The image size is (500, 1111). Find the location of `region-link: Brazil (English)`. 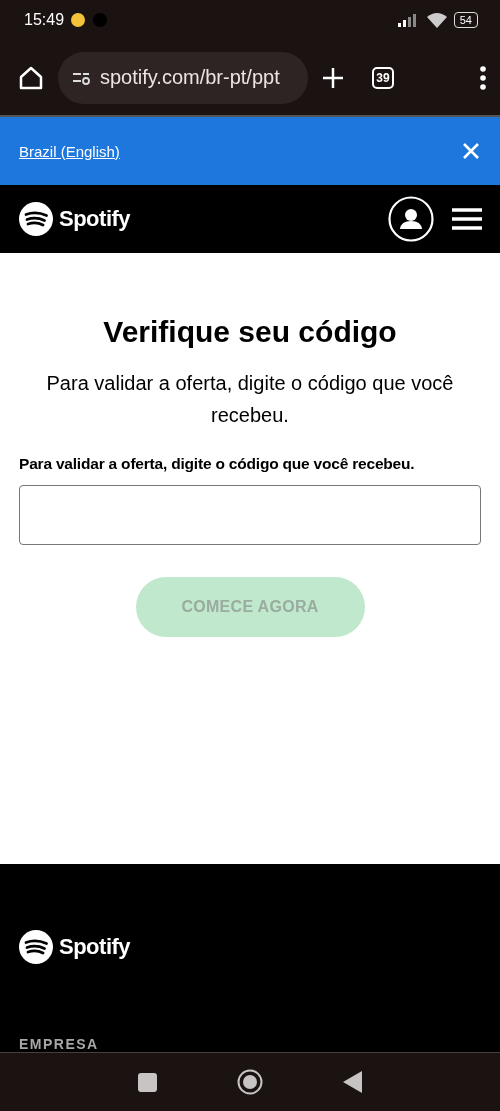

region-link: Brazil (English) is located at coordinates (69, 151).